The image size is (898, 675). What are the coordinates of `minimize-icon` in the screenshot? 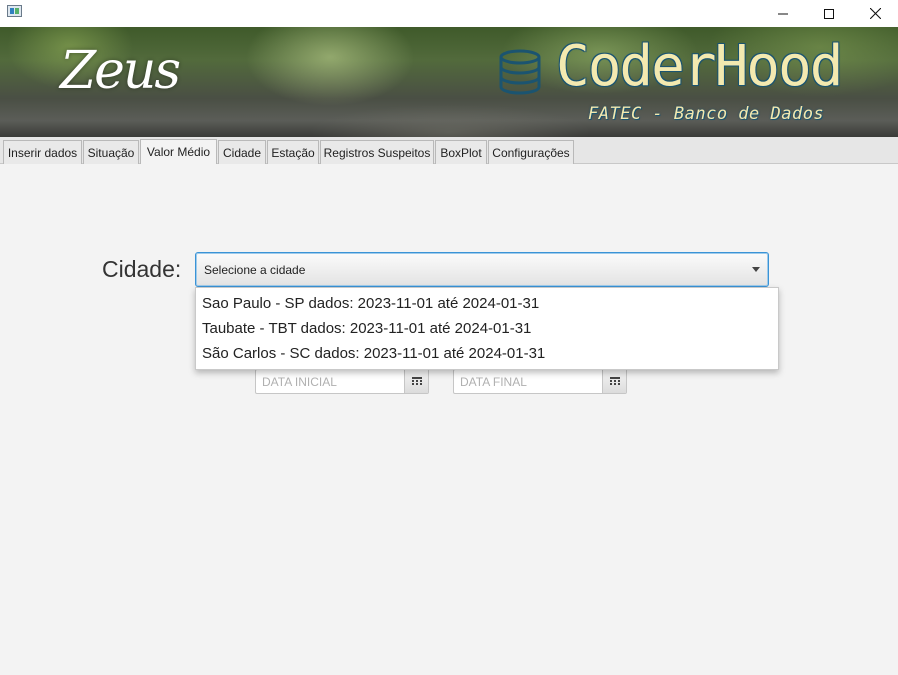 It's located at (783, 13).